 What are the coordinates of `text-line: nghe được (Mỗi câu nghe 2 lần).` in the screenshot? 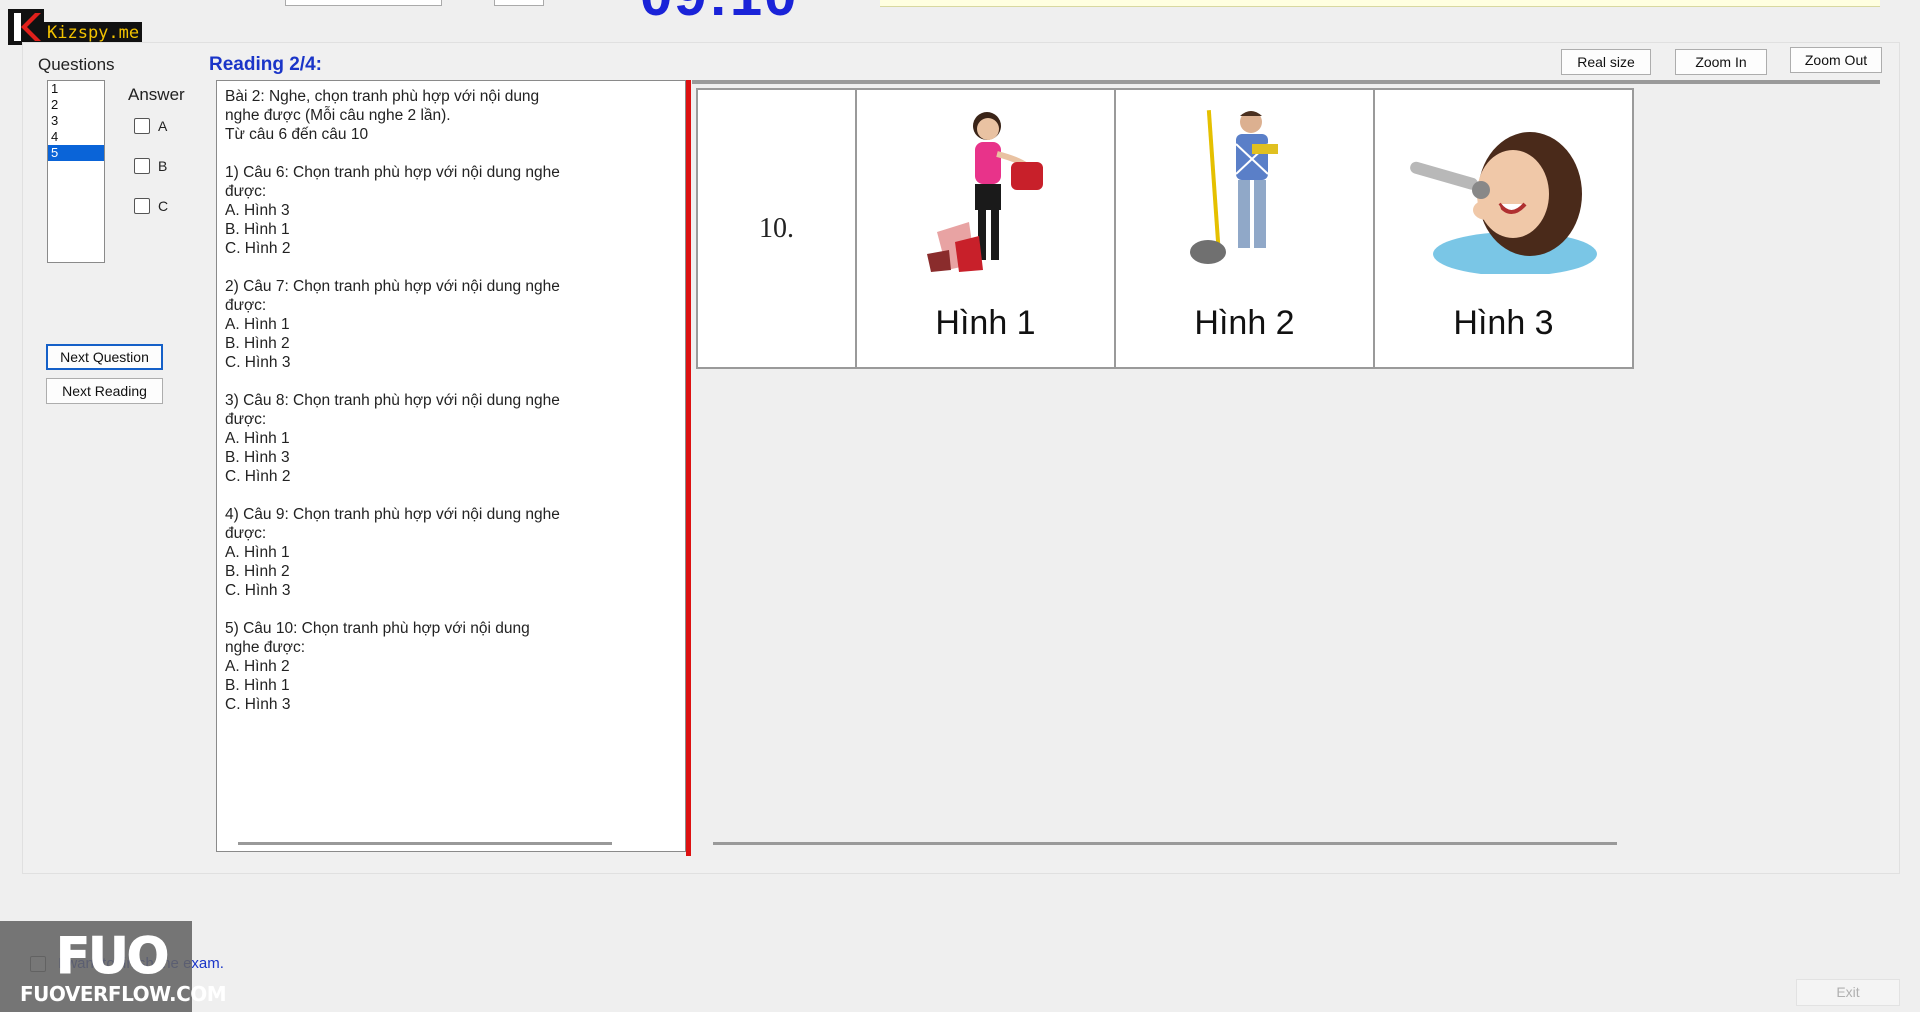 It's located at (338, 115).